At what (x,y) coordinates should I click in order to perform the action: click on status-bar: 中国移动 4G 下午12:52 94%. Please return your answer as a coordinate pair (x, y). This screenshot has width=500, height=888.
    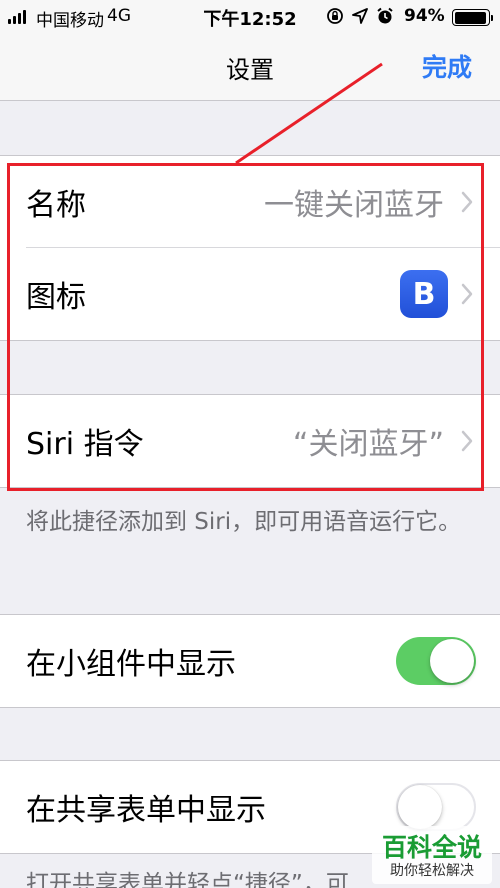
    Looking at the image, I should click on (250, 17).